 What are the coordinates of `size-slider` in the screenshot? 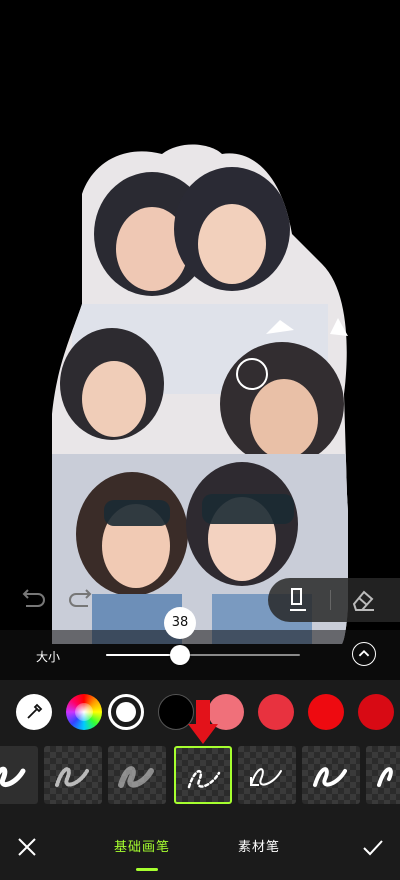 It's located at (203, 655).